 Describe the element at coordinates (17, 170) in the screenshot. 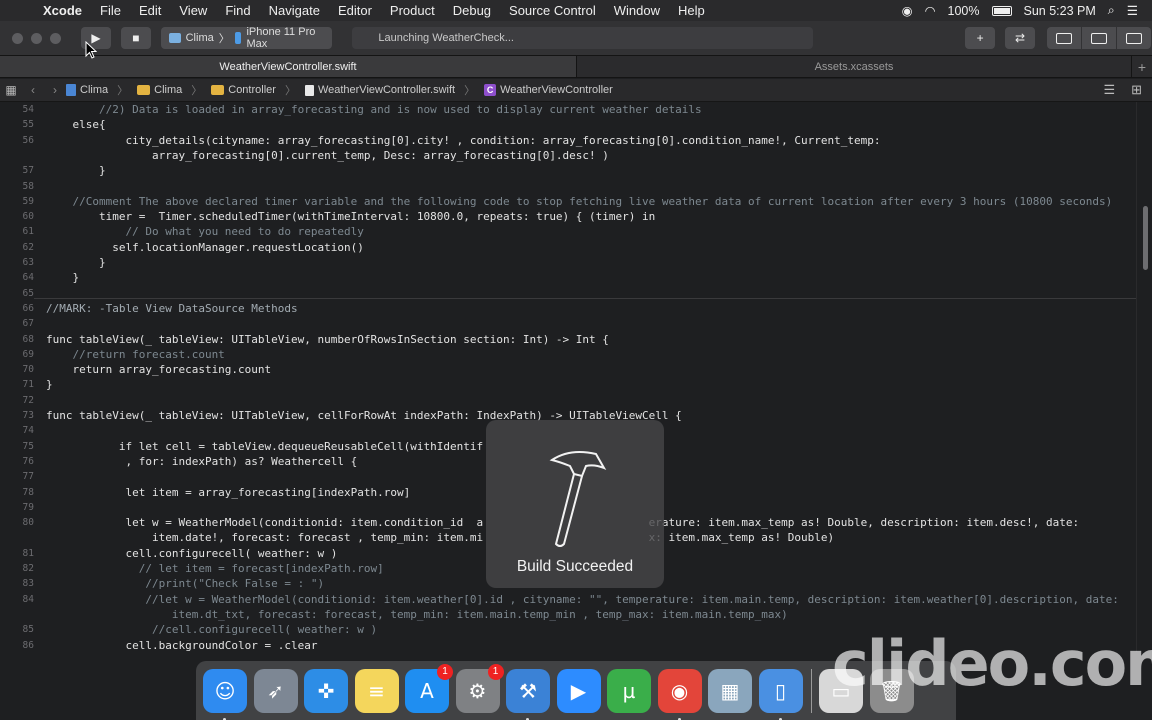

I see `line-number: 57` at that location.